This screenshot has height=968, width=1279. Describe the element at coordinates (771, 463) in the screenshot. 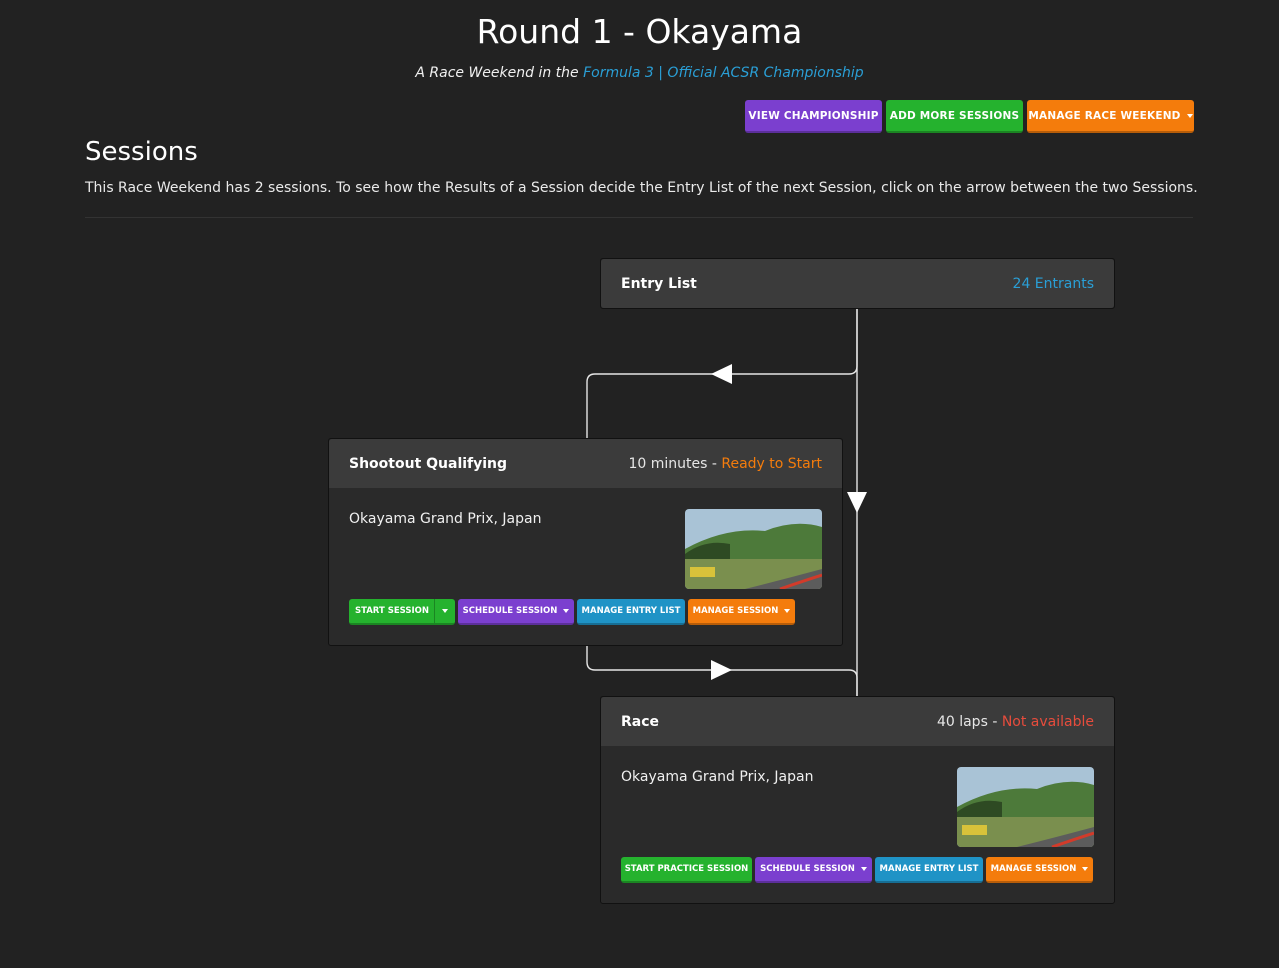

I see `status-badge: Ready to Start` at that location.